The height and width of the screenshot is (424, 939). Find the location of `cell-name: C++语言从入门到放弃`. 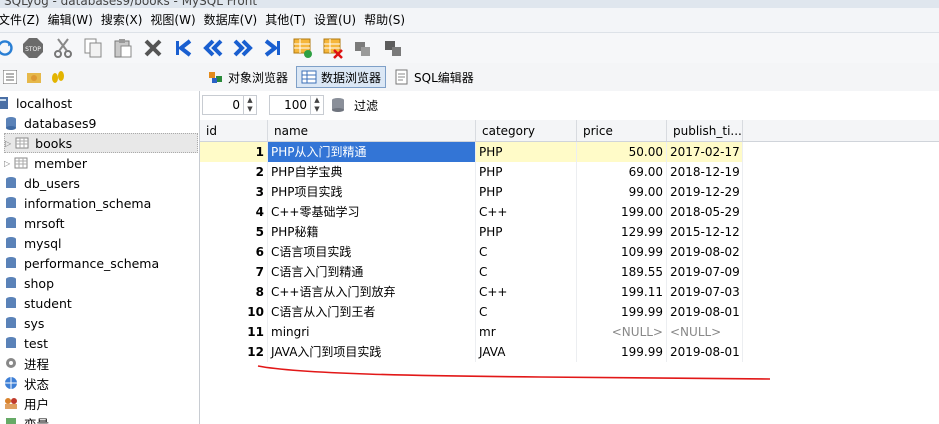

cell-name: C++语言从入门到放弃 is located at coordinates (372, 292).